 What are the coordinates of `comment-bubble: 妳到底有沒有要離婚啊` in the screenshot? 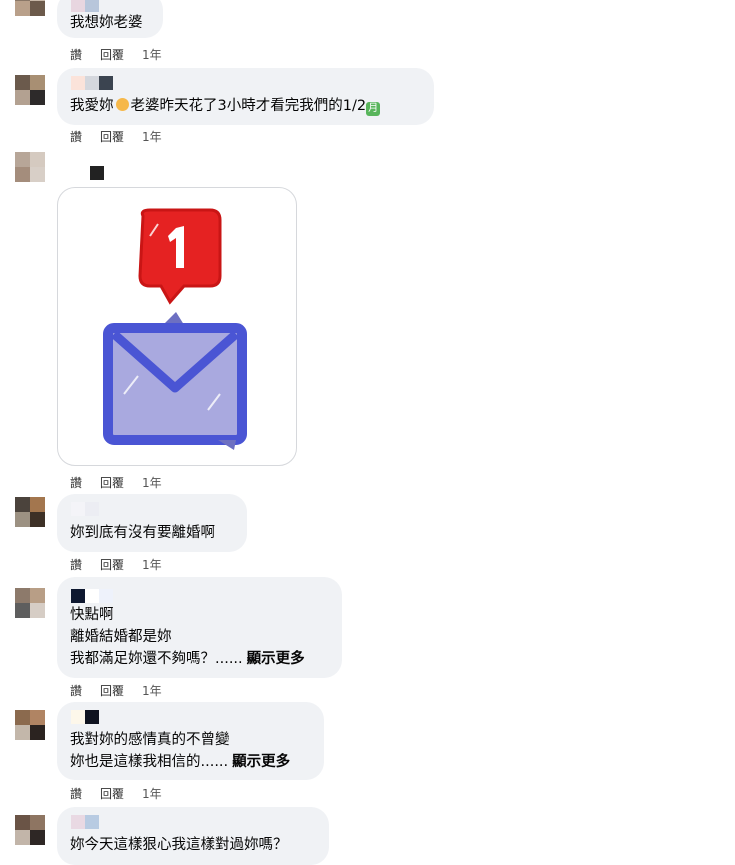 It's located at (152, 523).